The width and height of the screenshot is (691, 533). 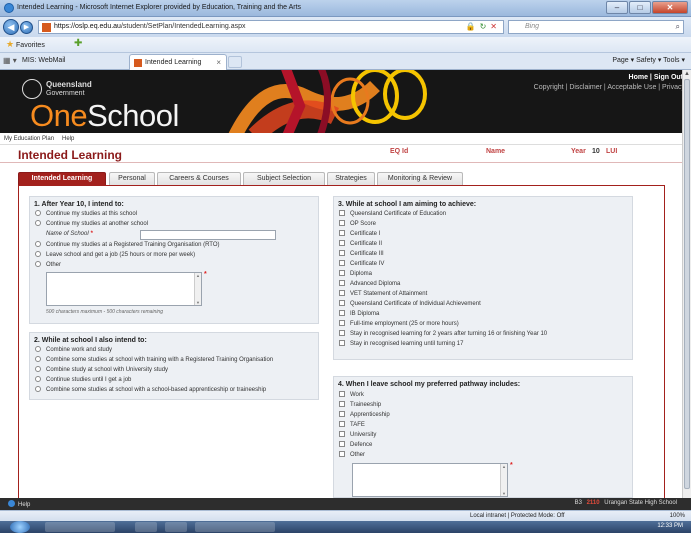 I want to click on search-icon: ⌕, so click(x=678, y=27).